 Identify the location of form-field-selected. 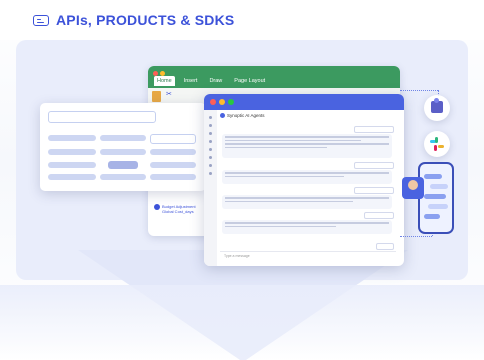
(123, 165).